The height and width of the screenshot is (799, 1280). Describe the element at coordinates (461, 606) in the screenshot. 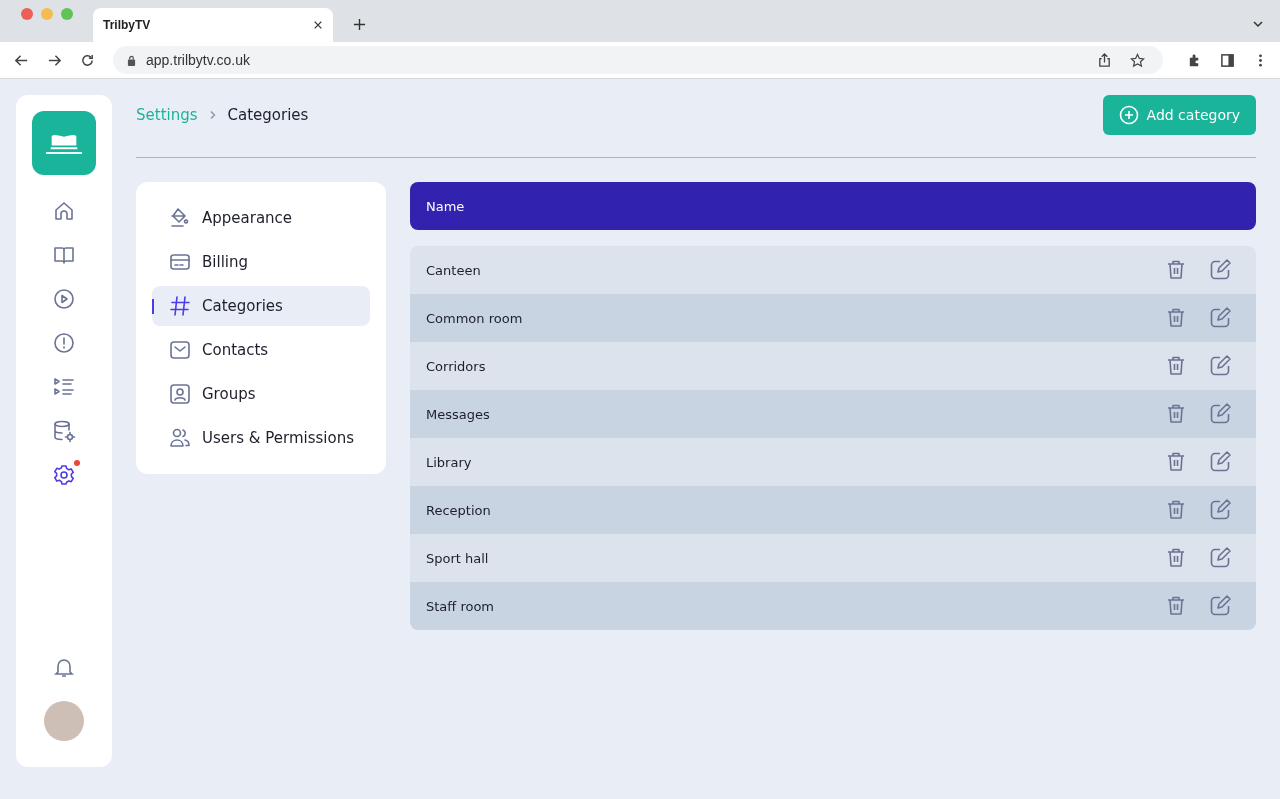

I see `table-cell-text: Staff room` at that location.